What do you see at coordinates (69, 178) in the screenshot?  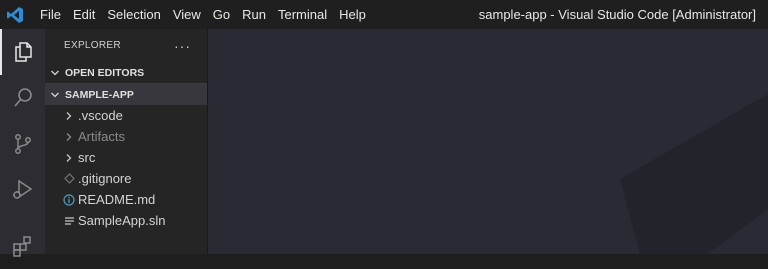 I see `git-diamond-icon` at bounding box center [69, 178].